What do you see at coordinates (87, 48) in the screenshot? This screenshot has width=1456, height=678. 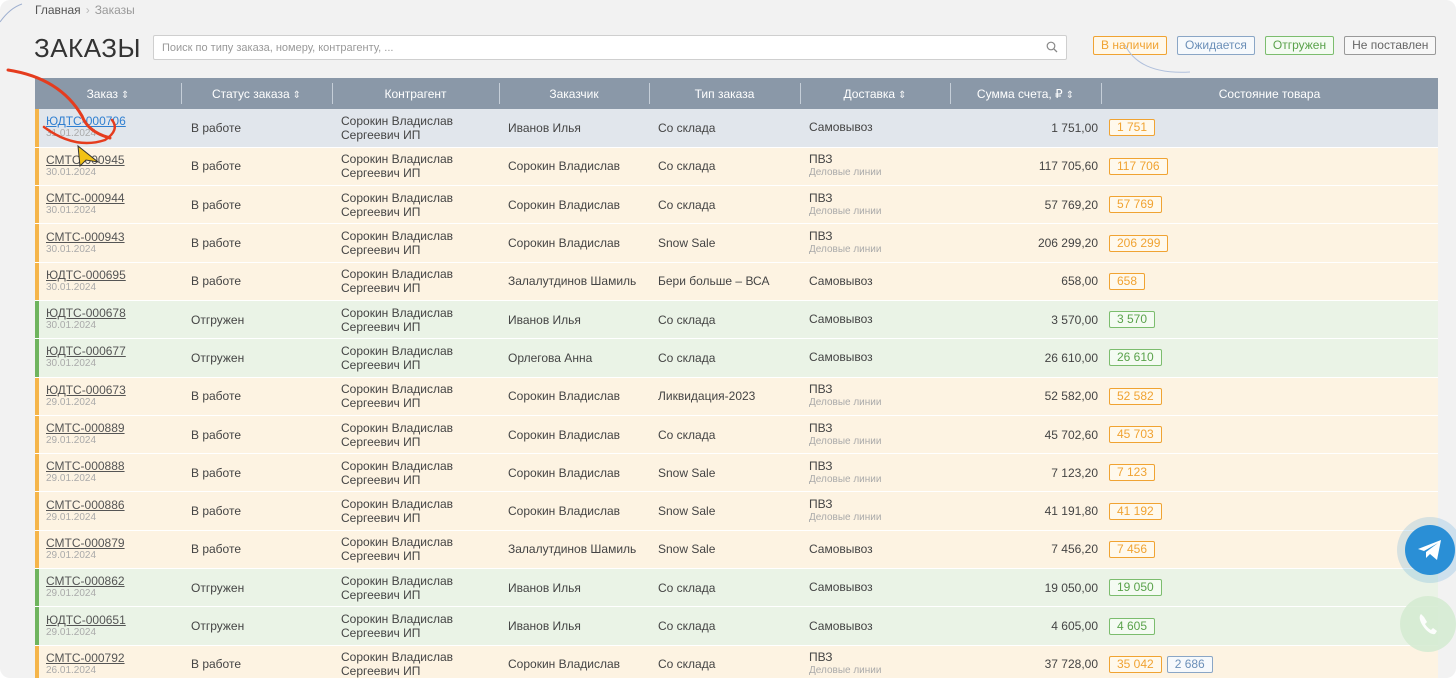 I see `page-title: ЗАКАЗЫ` at bounding box center [87, 48].